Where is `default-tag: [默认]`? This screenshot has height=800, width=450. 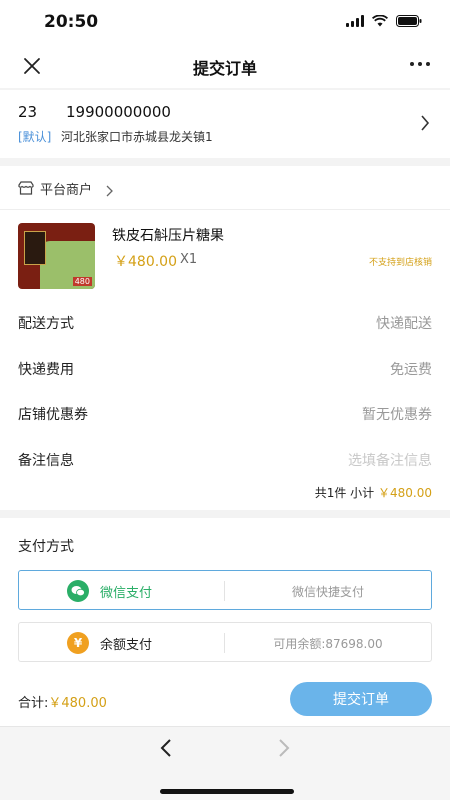
default-tag: [默认] is located at coordinates (35, 137).